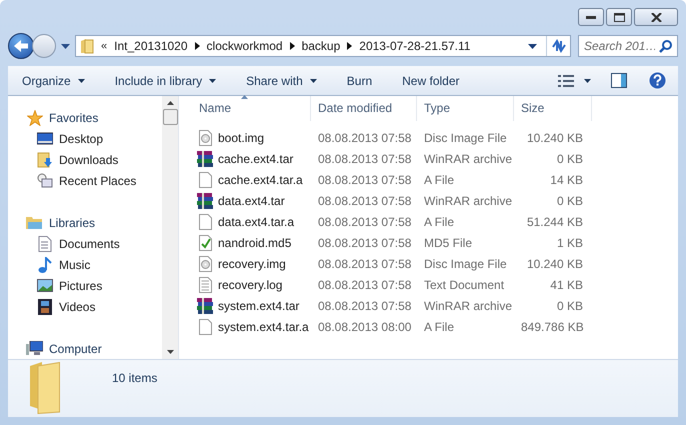 The image size is (686, 425). Describe the element at coordinates (45, 264) in the screenshot. I see `music-note-icon` at that location.